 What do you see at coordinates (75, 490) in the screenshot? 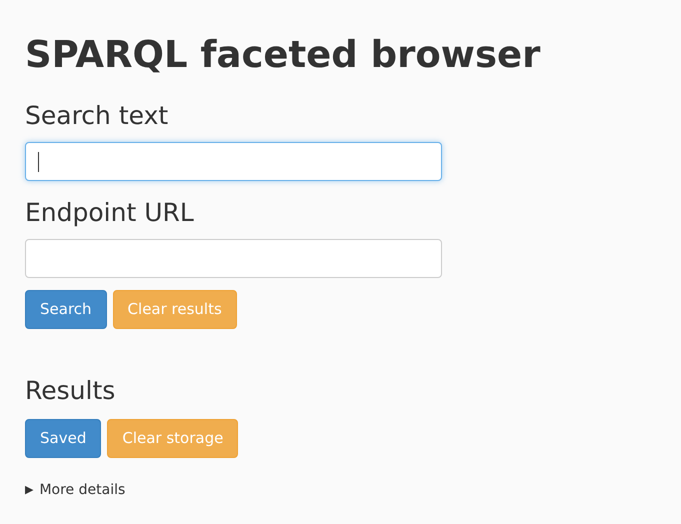
I see `details-toggle: ▶ More details` at bounding box center [75, 490].